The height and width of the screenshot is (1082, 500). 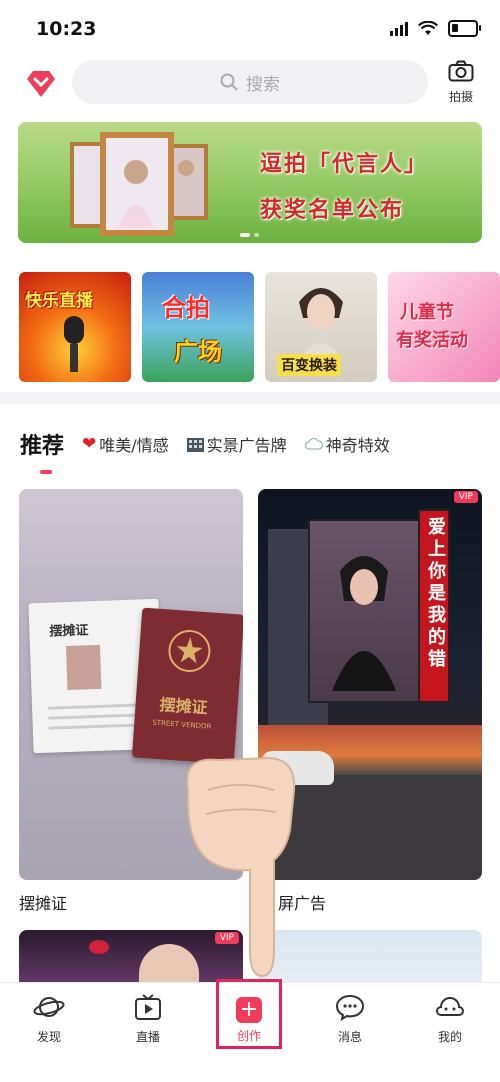 I want to click on pointing-hand-image, so click(x=241, y=867).